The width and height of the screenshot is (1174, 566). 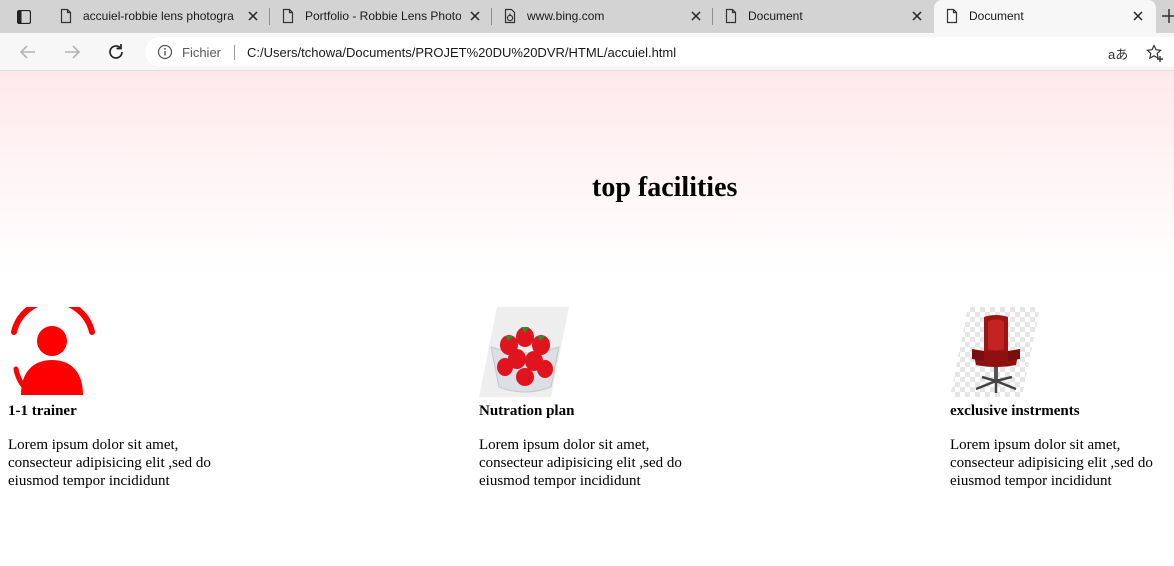 I want to click on address-separator, so click(x=234, y=52).